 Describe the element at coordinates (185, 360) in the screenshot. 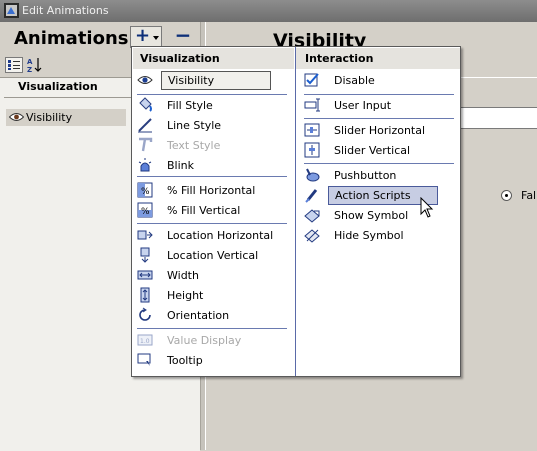

I see `menu-item-label: Tooltip` at that location.